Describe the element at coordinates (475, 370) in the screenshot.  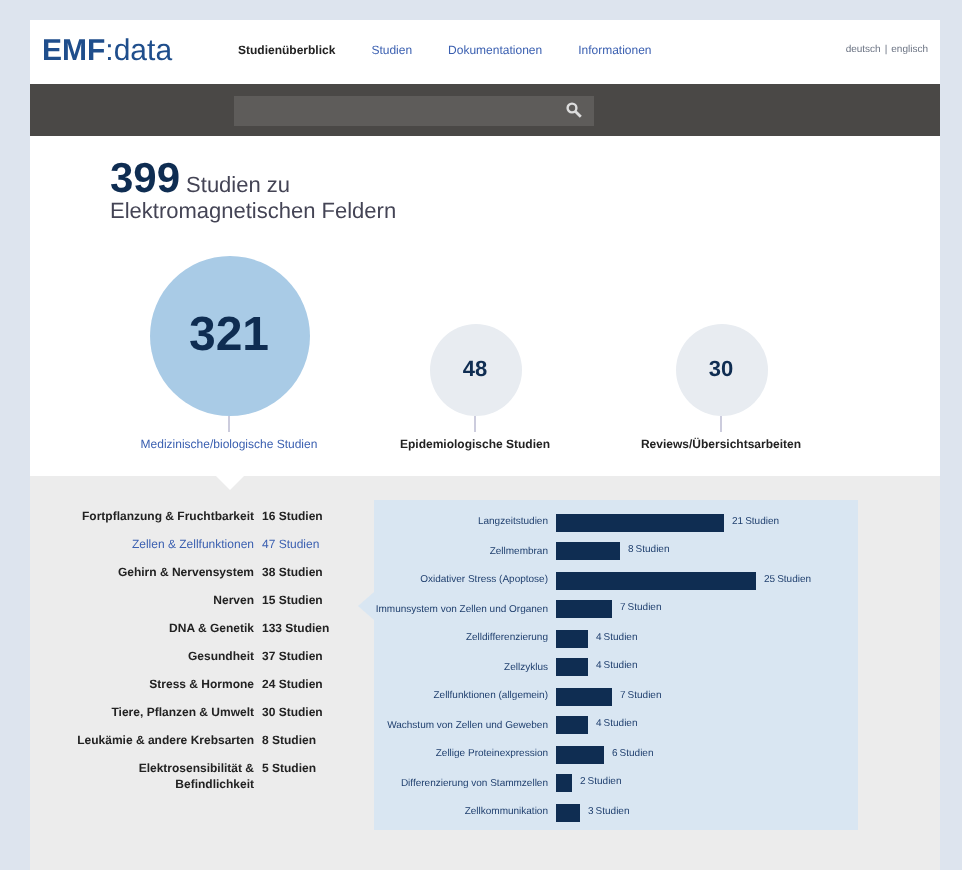
I see `category-bubble: 48` at that location.